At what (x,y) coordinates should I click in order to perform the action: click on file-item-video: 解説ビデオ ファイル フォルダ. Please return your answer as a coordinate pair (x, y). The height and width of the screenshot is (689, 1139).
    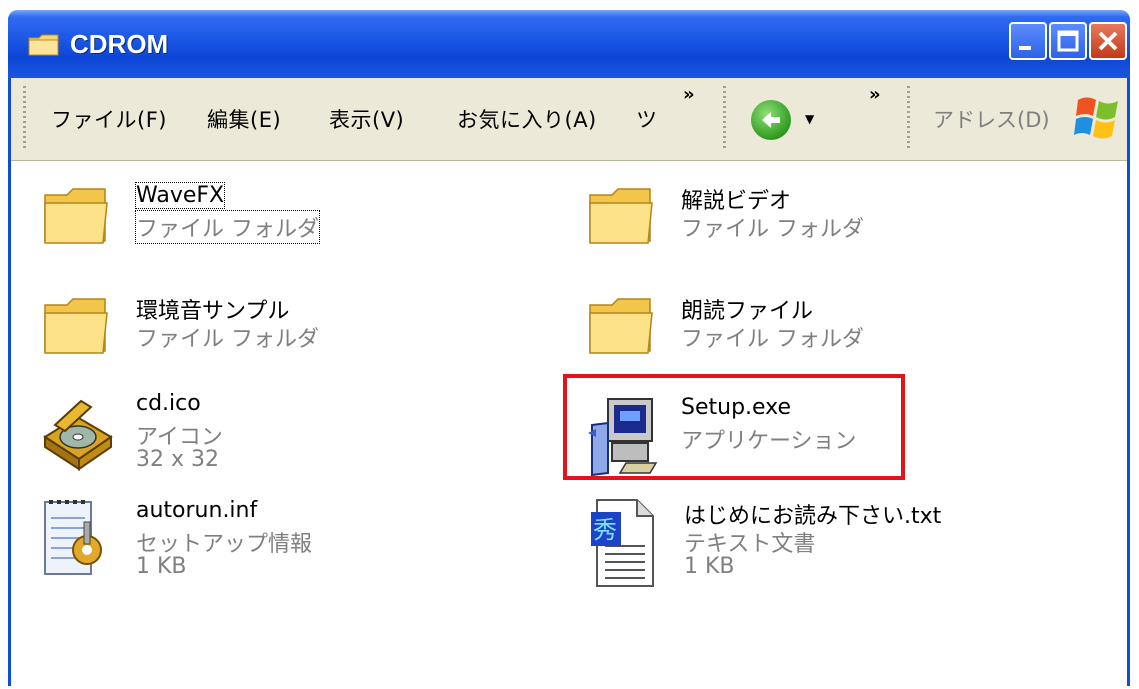
    Looking at the image, I should click on (786, 221).